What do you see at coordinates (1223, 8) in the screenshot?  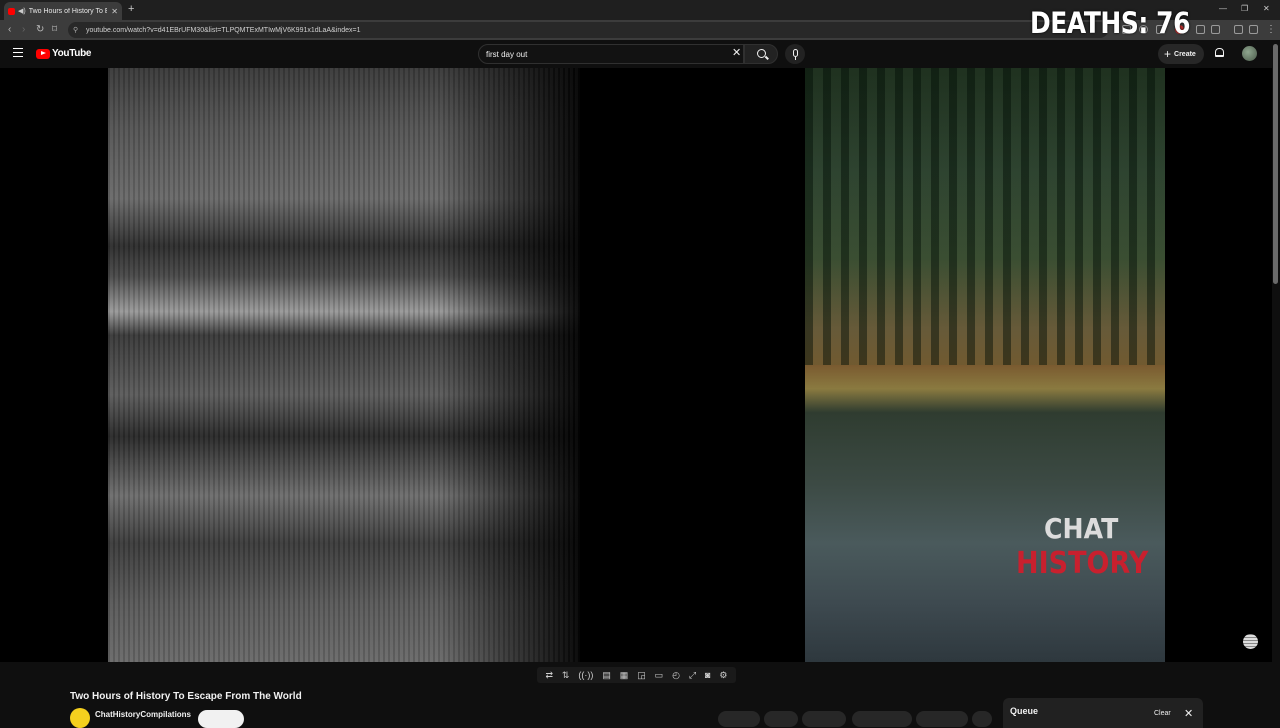 I see `minimize-icon: —` at bounding box center [1223, 8].